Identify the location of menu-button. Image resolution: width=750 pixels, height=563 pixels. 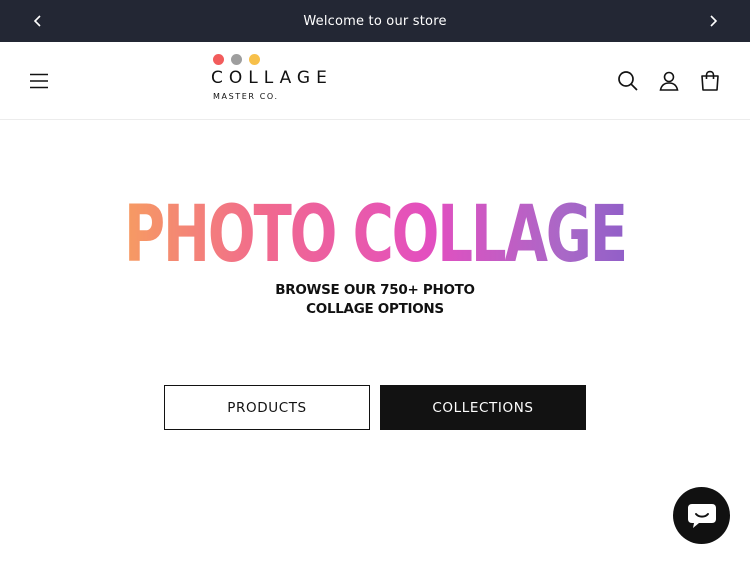
(39, 81).